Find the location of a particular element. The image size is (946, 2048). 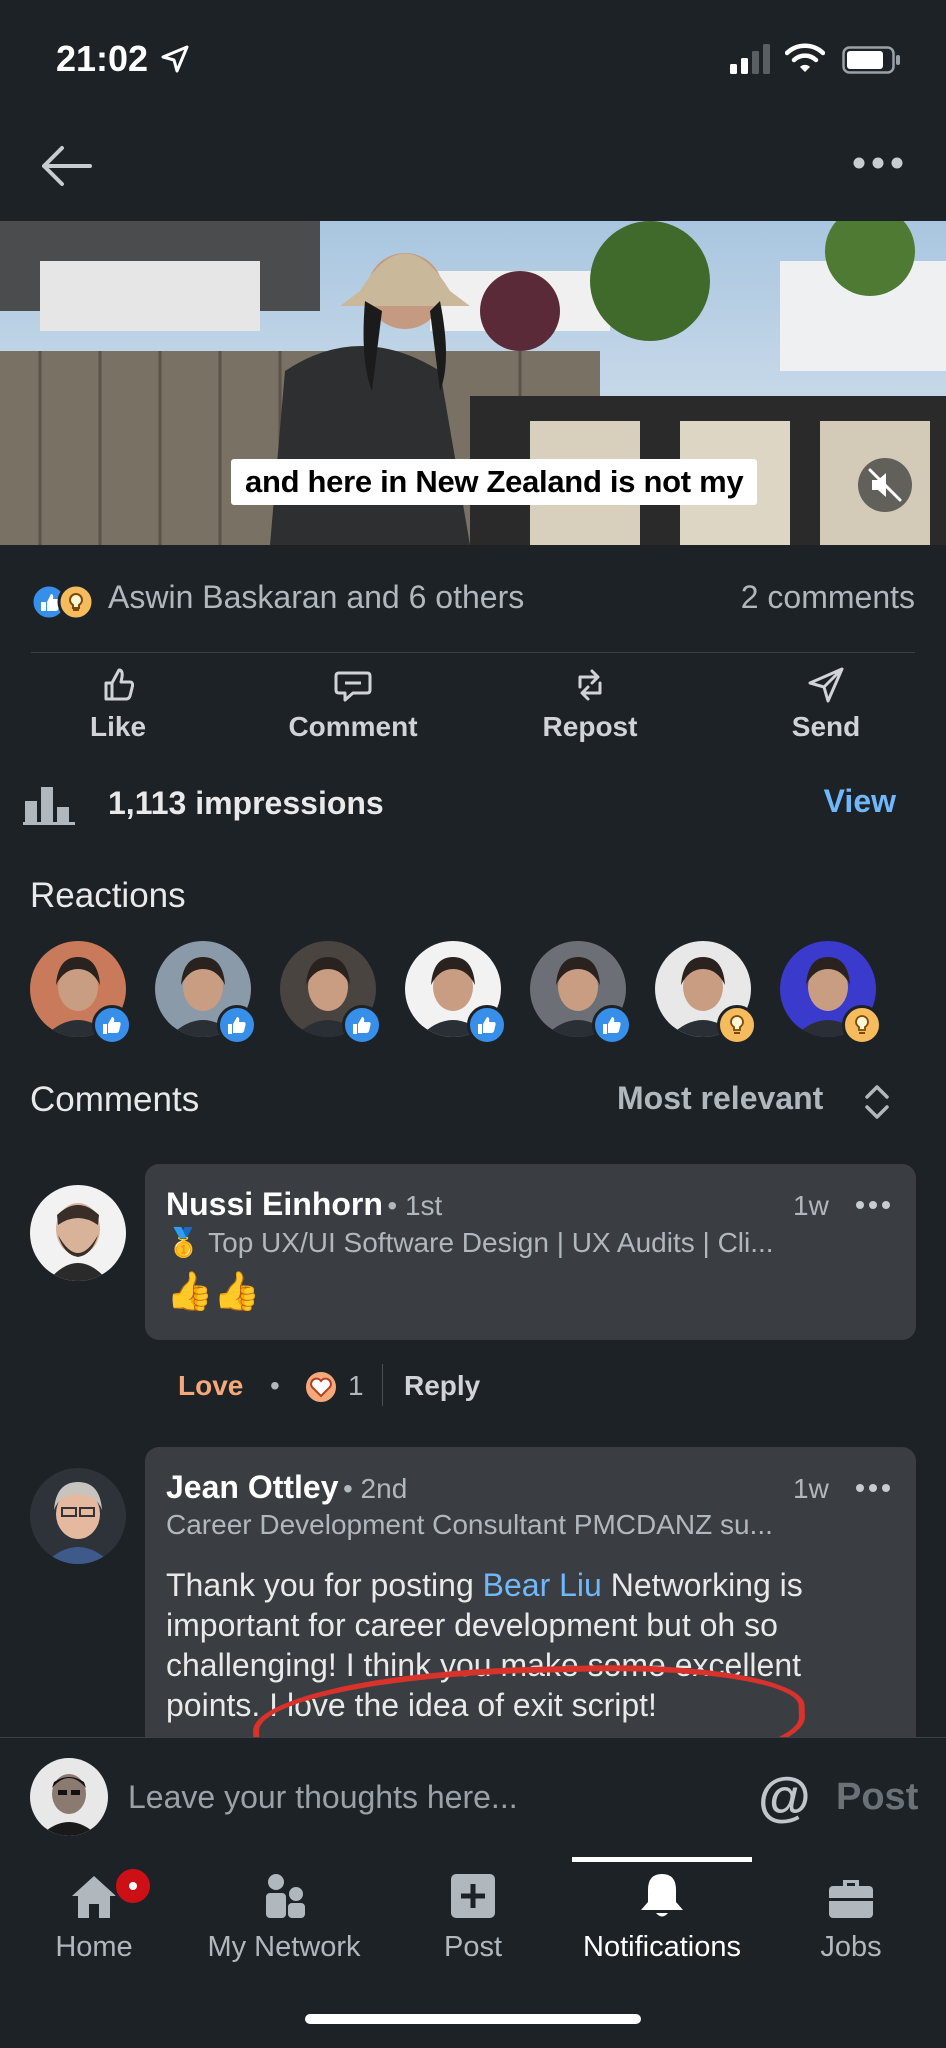

video-caption: and here in New Zealand is not my is located at coordinates (494, 482).